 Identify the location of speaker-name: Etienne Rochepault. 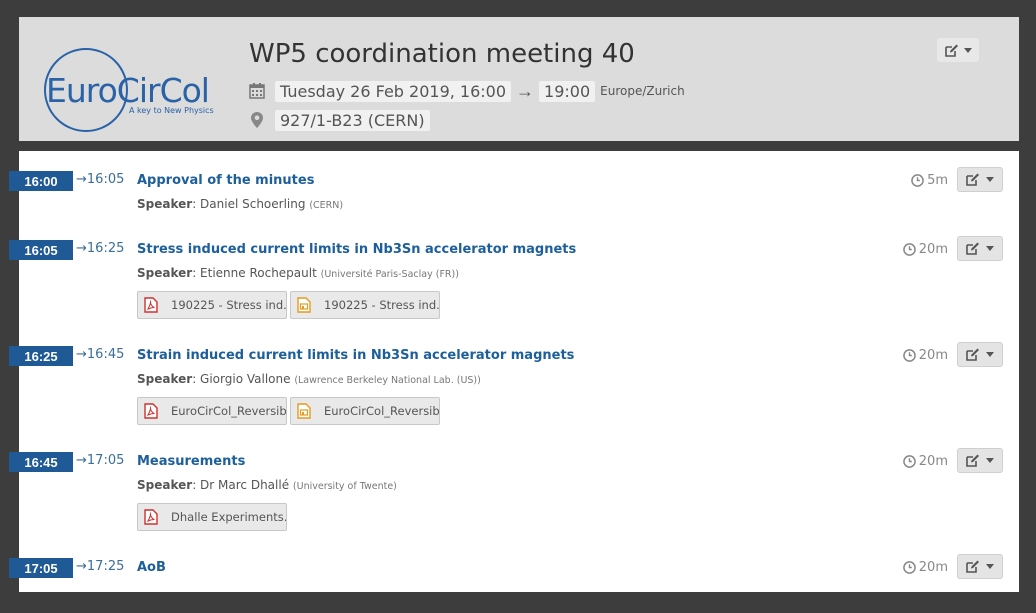
(258, 273).